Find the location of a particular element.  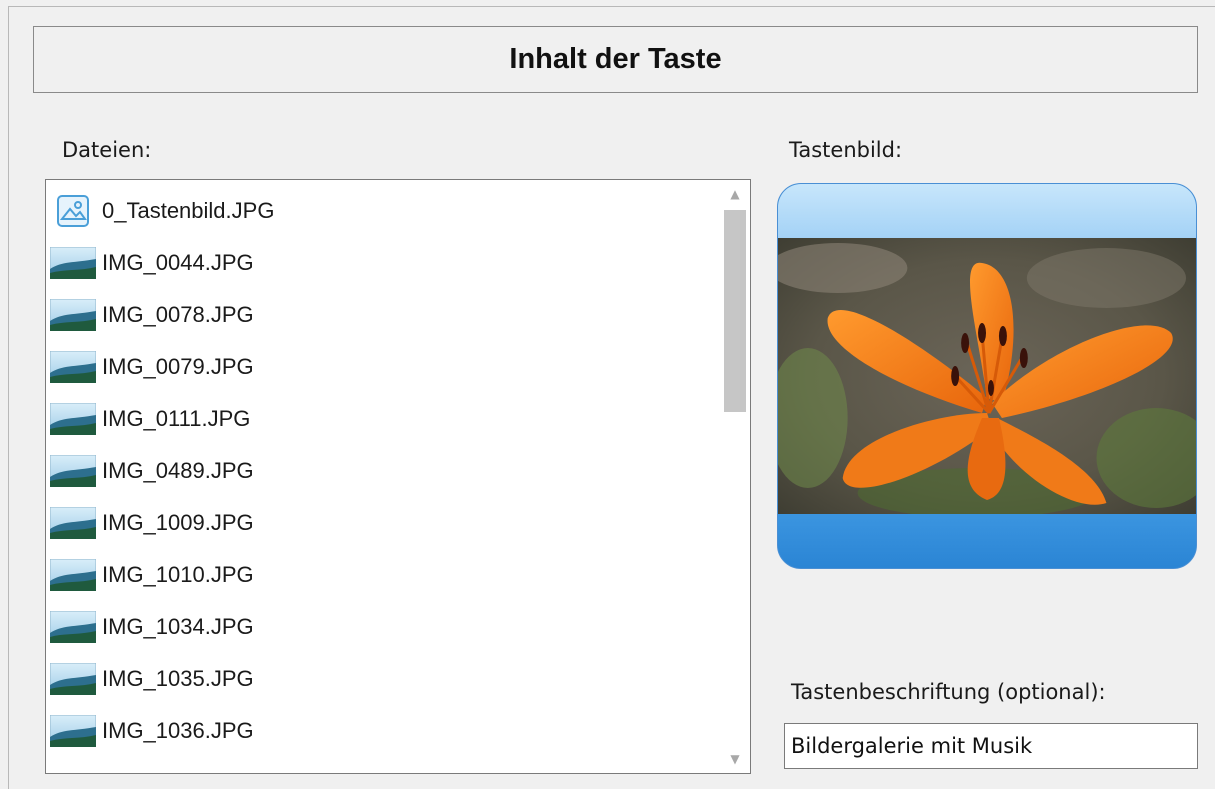

list-item: IMG_1009.JPG is located at coordinates (380, 523).